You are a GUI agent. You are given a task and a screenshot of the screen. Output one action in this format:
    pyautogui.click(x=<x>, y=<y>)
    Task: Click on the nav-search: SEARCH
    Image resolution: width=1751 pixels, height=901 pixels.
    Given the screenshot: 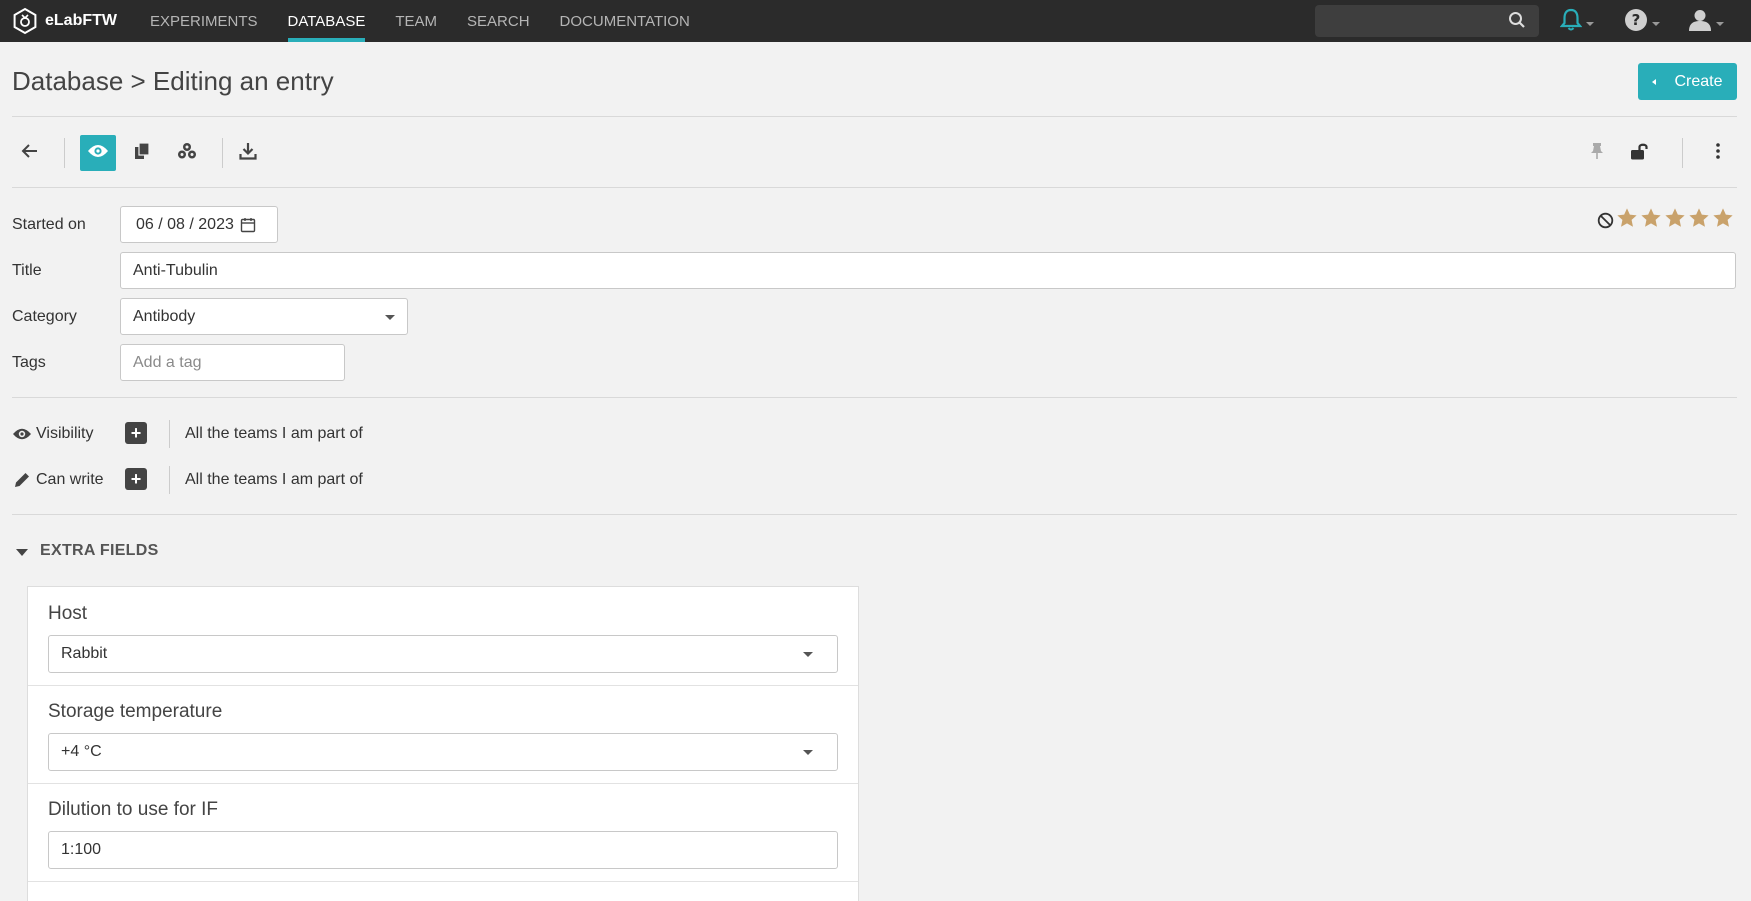 What is the action you would take?
    pyautogui.click(x=498, y=21)
    